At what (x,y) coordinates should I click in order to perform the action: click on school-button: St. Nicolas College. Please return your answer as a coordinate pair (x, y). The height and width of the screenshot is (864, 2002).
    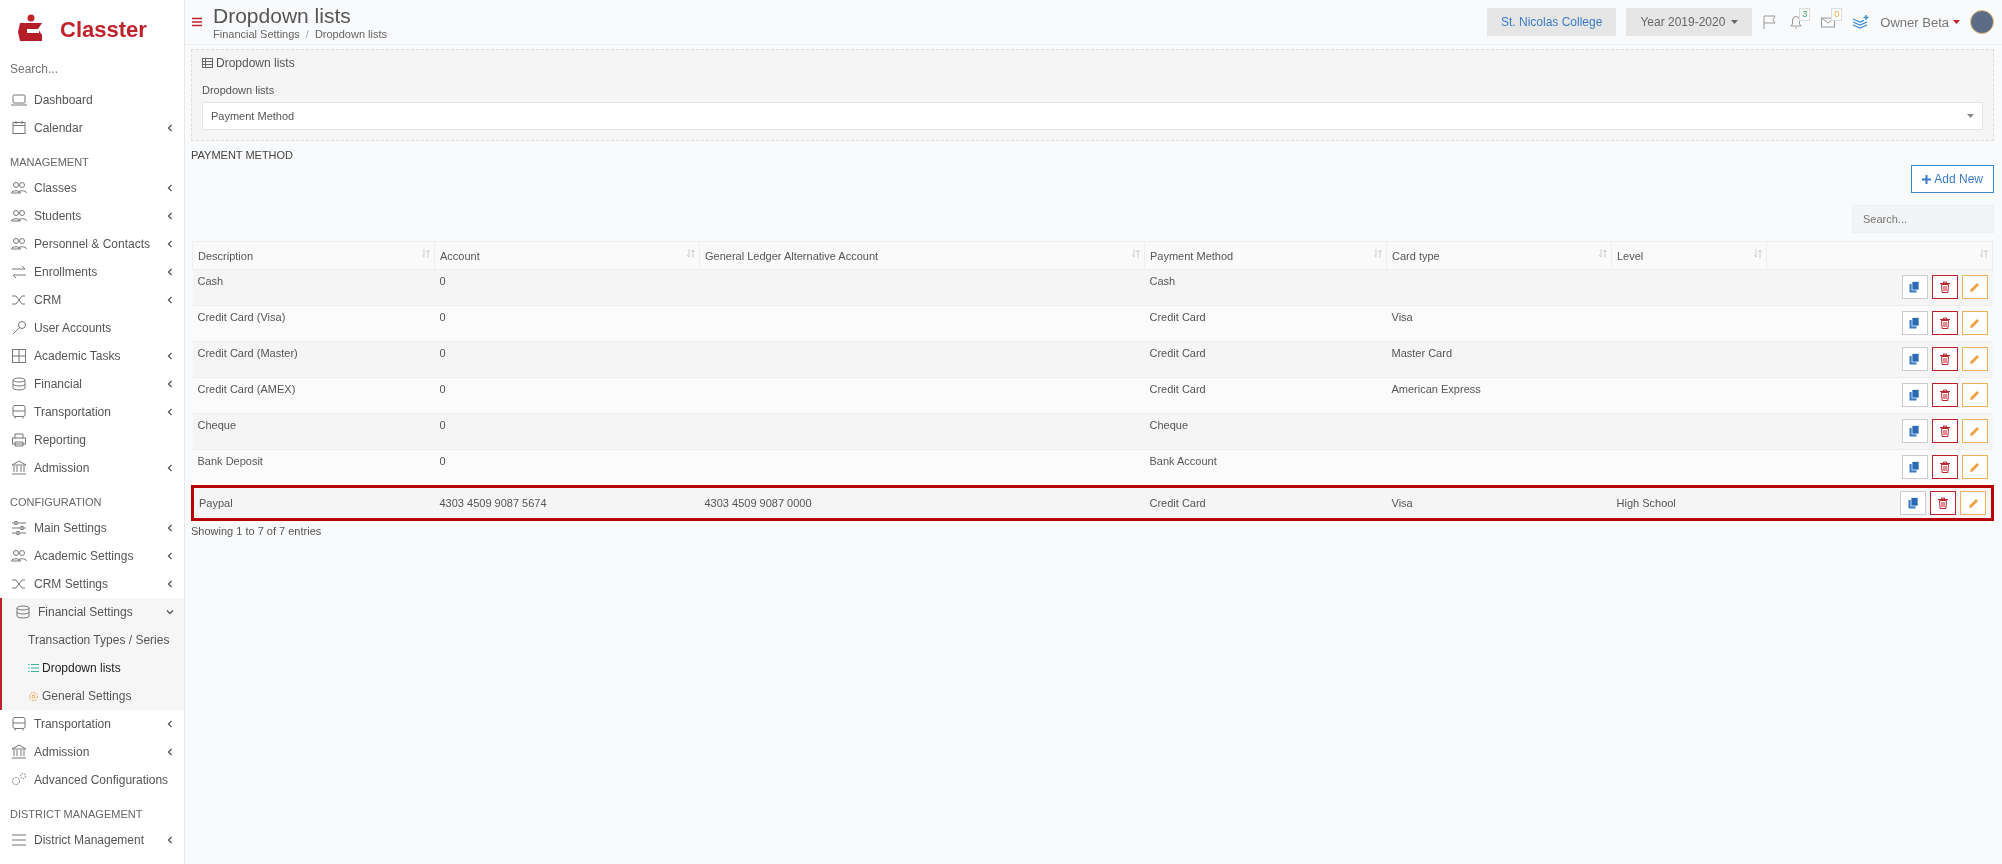
    Looking at the image, I should click on (1552, 22).